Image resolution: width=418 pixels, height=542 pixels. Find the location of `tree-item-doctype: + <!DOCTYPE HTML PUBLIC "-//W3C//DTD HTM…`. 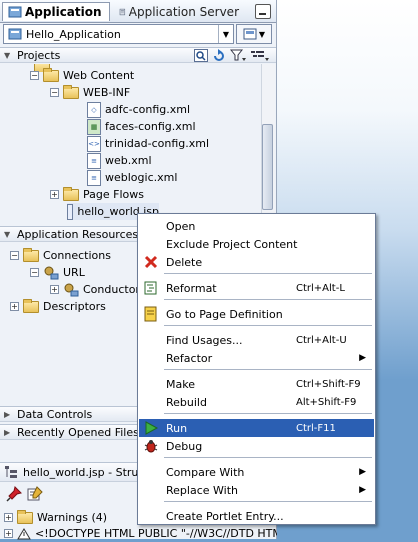

tree-item-doctype: + <!DOCTYPE HTML PUBLIC "-//W3C//DTD HTM… is located at coordinates (151, 533).